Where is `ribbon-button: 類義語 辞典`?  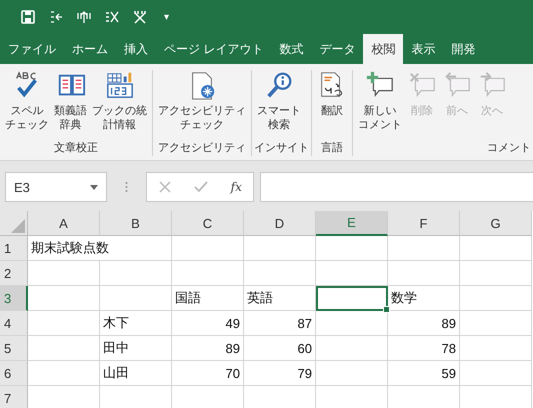
ribbon-button: 類義語 辞典 is located at coordinates (70, 105).